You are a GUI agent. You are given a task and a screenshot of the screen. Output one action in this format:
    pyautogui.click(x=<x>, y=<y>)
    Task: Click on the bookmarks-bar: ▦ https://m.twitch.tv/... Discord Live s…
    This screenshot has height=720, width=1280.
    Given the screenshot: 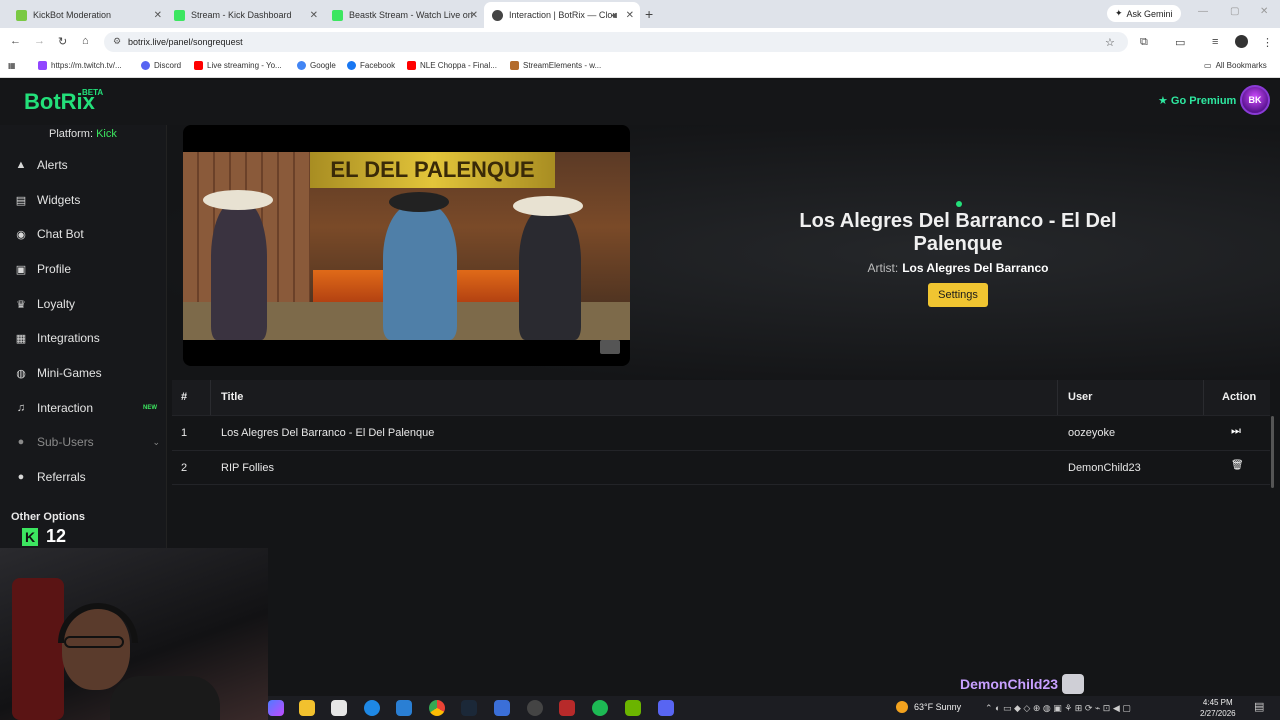 What is the action you would take?
    pyautogui.click(x=640, y=67)
    